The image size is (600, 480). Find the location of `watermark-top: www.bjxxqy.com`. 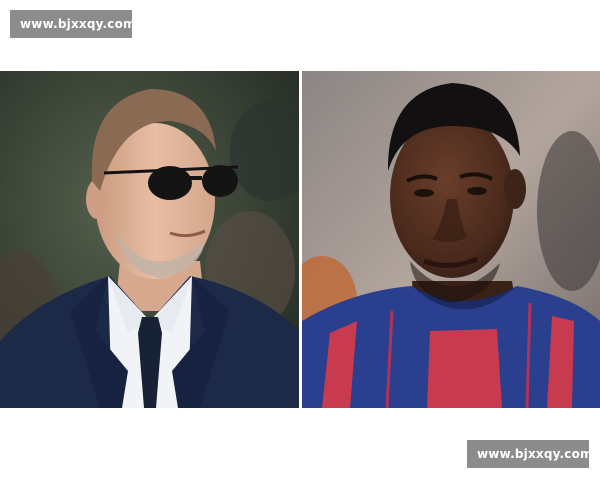

watermark-top: www.bjxxqy.com is located at coordinates (73, 24).